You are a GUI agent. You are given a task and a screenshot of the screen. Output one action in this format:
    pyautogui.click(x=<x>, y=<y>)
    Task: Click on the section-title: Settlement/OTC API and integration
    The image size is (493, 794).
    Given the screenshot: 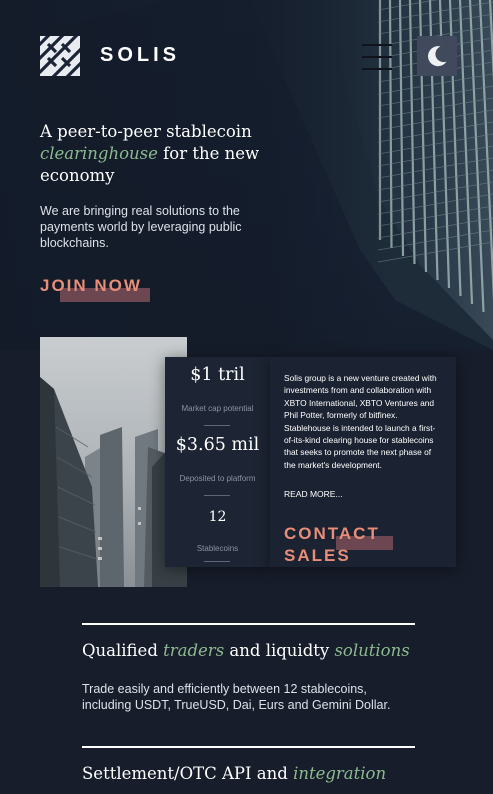 What is the action you would take?
    pyautogui.click(x=234, y=773)
    